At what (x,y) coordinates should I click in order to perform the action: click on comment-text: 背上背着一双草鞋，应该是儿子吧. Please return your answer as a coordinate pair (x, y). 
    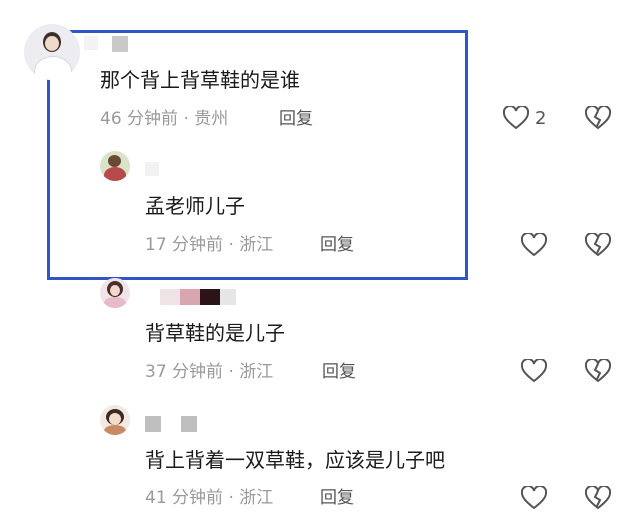
    Looking at the image, I should click on (295, 460).